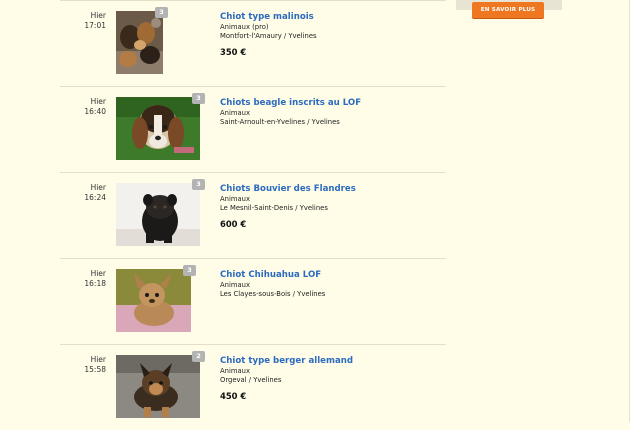 Image resolution: width=630 pixels, height=430 pixels. What do you see at coordinates (83, 193) in the screenshot?
I see `listing-date: Hier 16:24` at bounding box center [83, 193].